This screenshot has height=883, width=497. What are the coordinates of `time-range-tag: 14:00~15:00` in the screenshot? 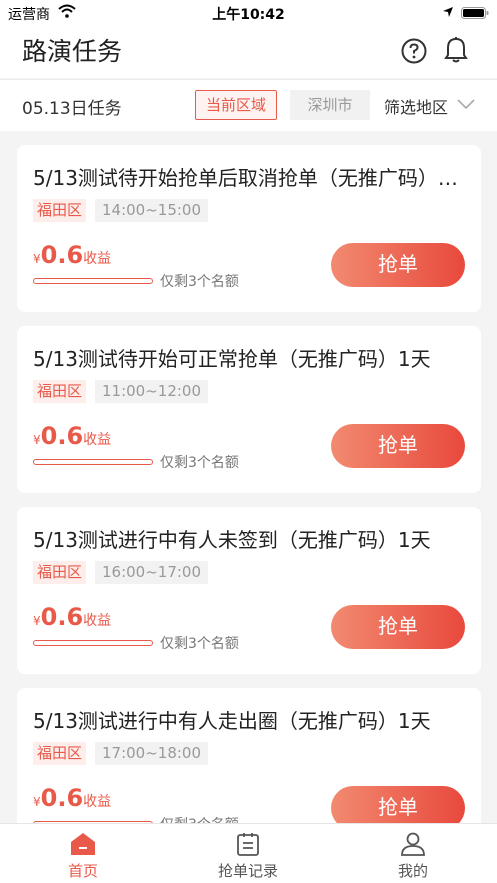 It's located at (152, 210).